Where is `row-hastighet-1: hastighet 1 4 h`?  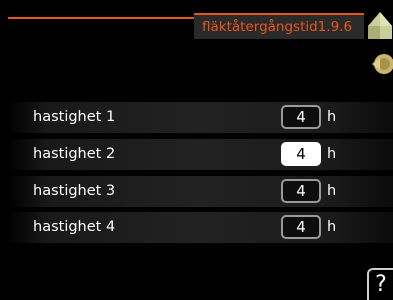
row-hastighet-1: hastighet 1 4 h is located at coordinates (200, 117).